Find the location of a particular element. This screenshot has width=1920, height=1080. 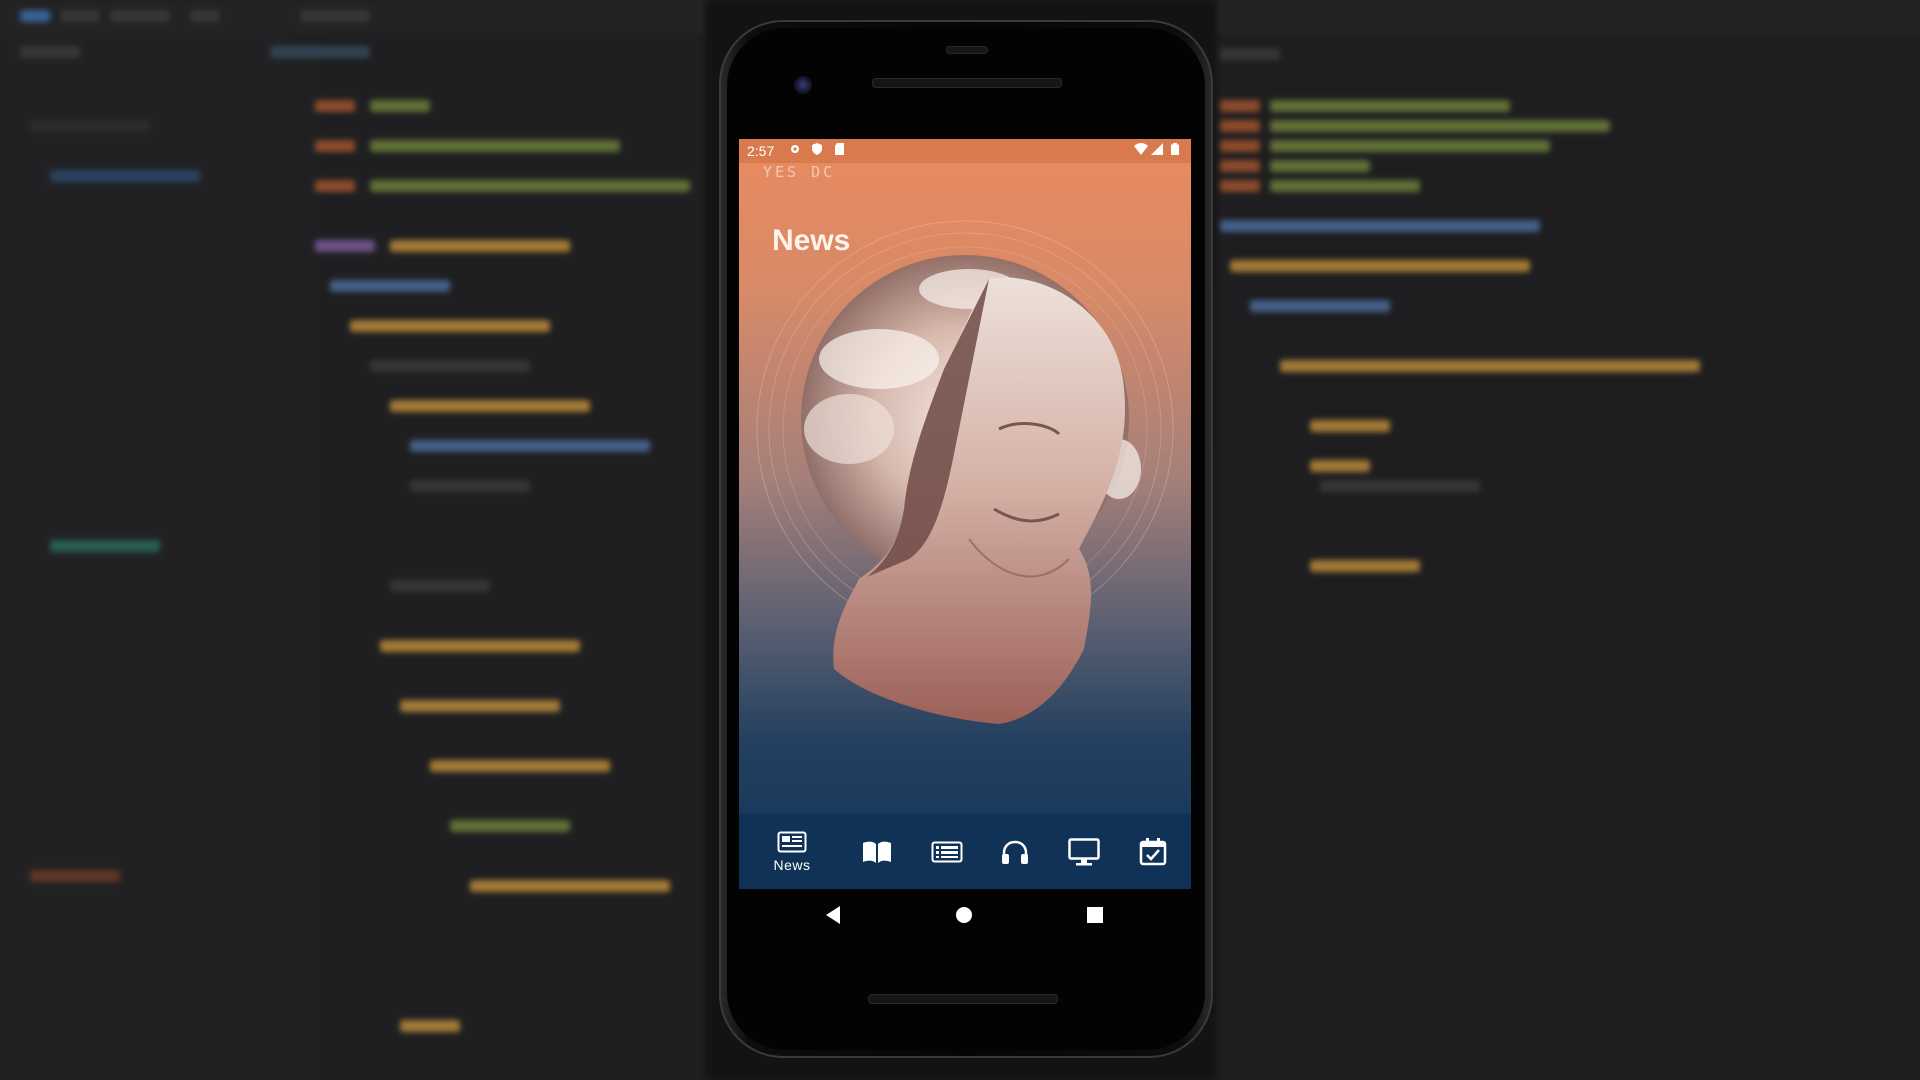

nav-item-news: News is located at coordinates (792, 851).